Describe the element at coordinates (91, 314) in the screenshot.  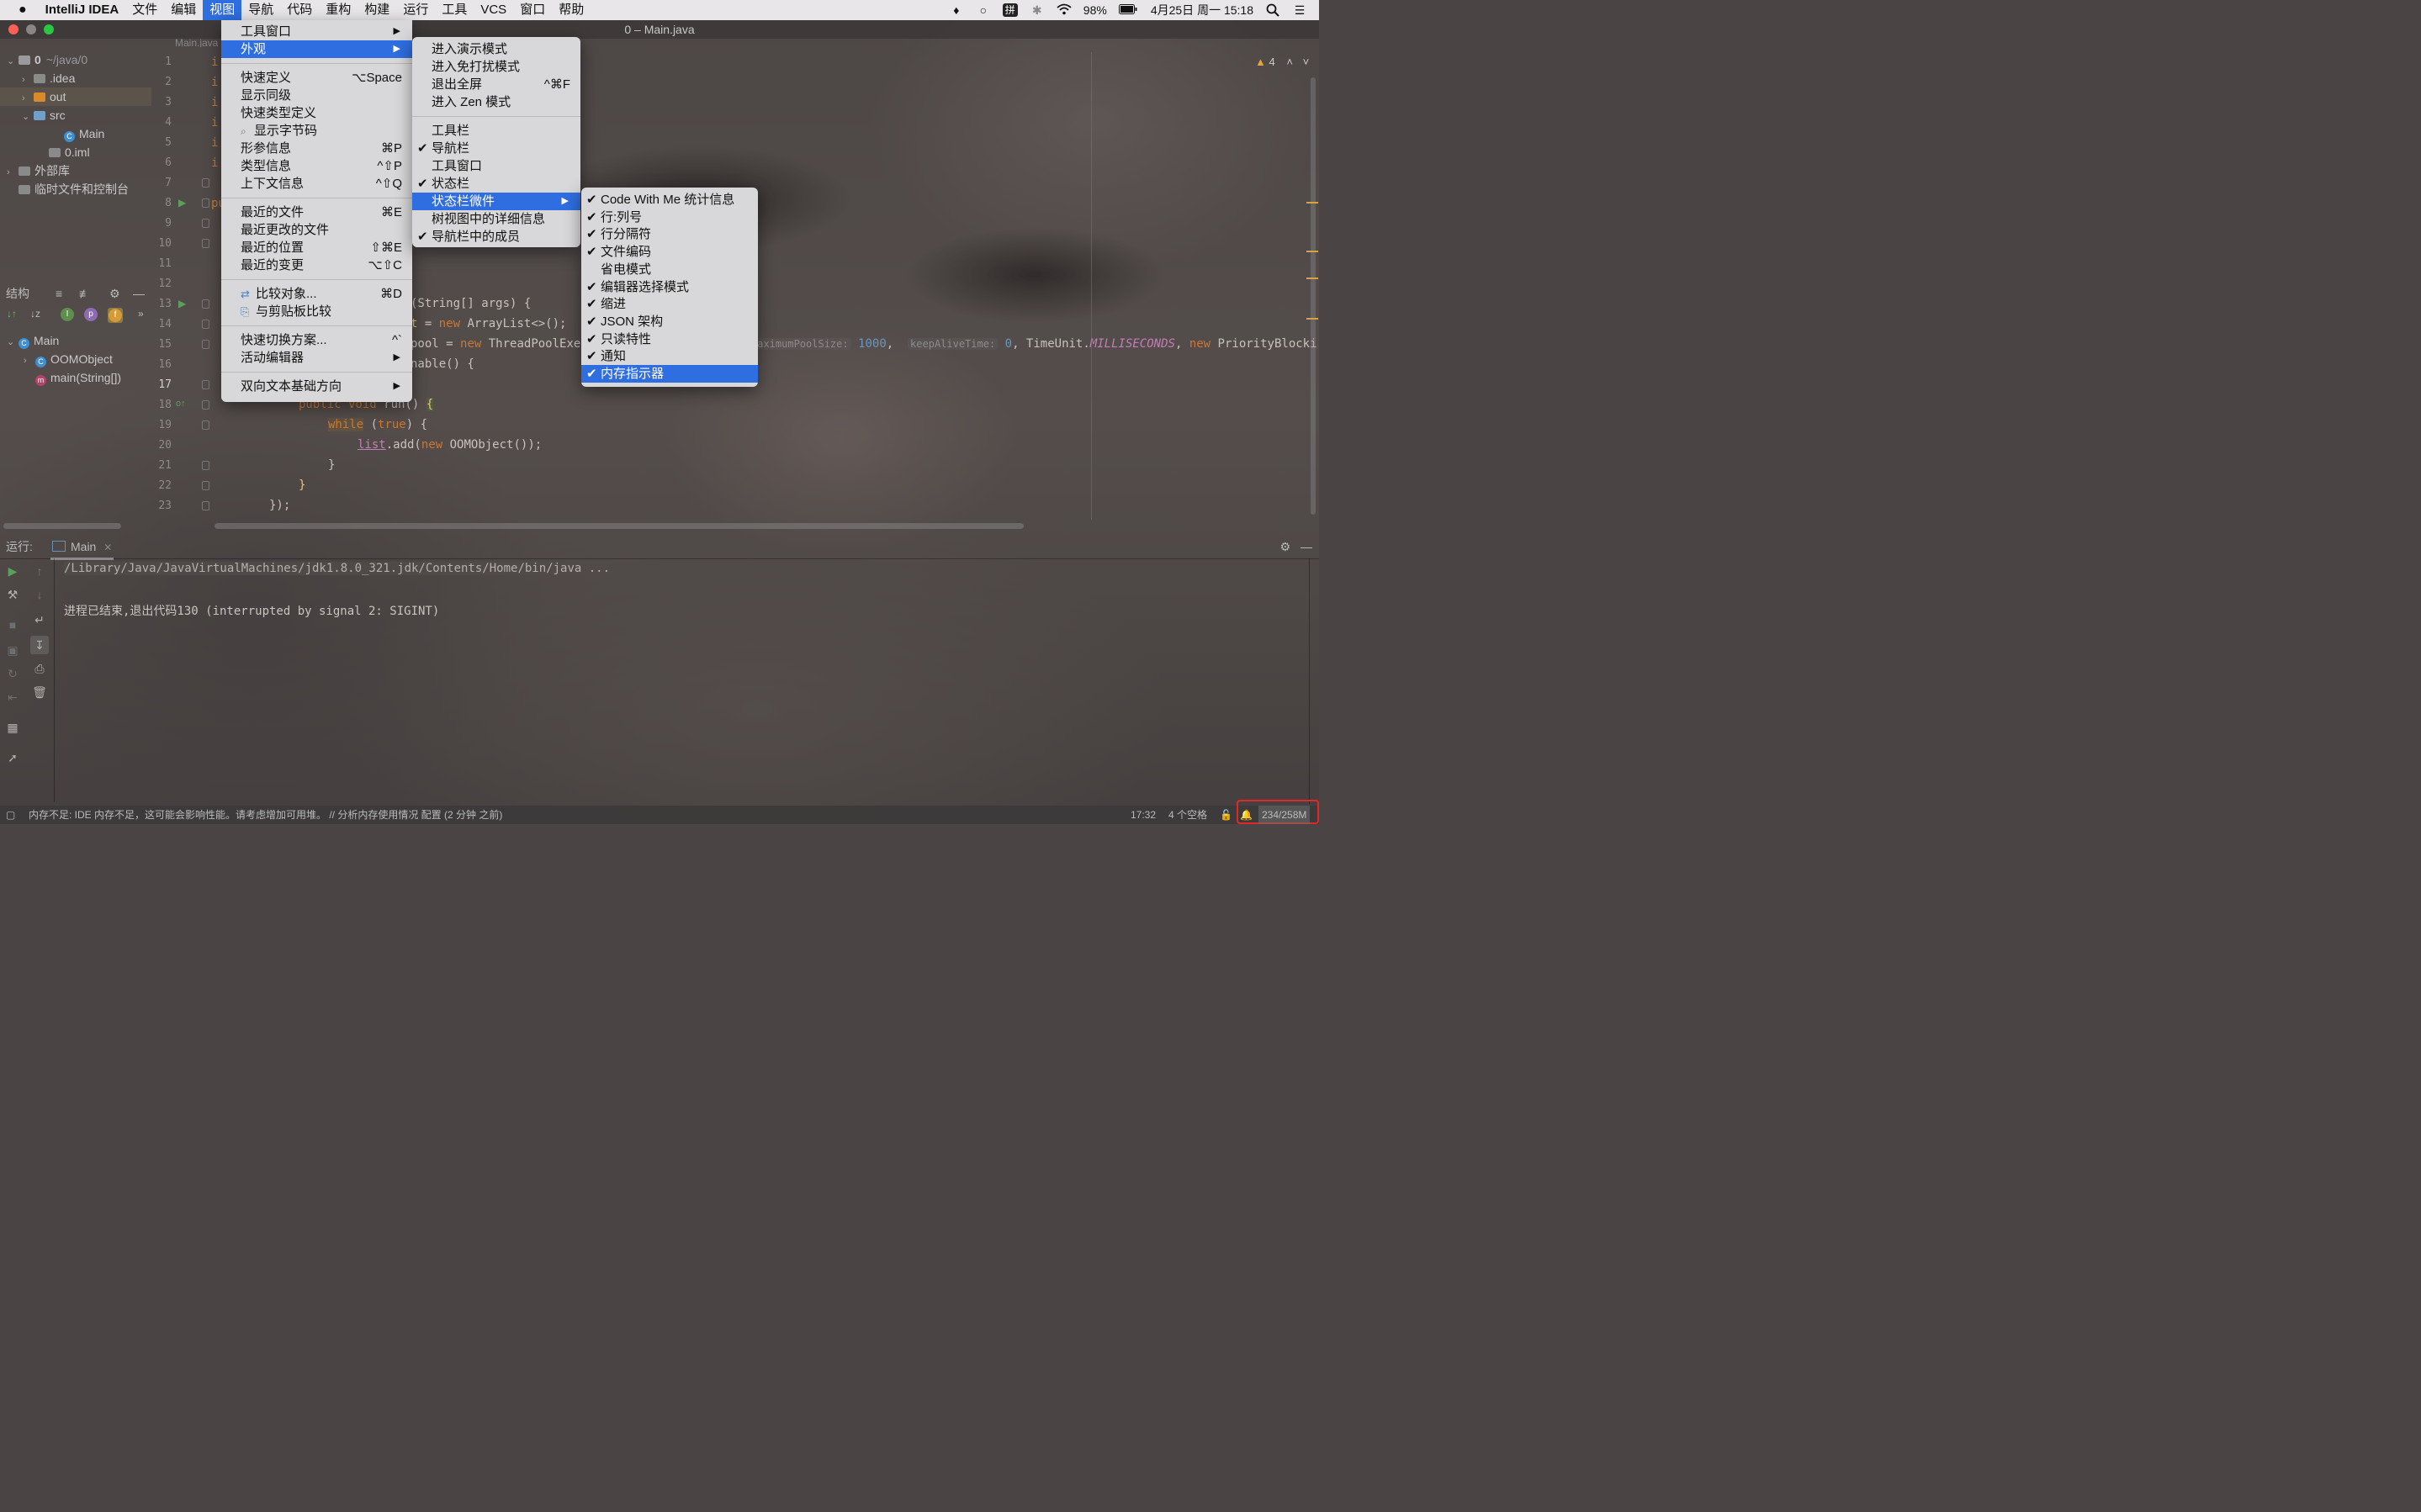
I see `show-properties-icon: p` at that location.